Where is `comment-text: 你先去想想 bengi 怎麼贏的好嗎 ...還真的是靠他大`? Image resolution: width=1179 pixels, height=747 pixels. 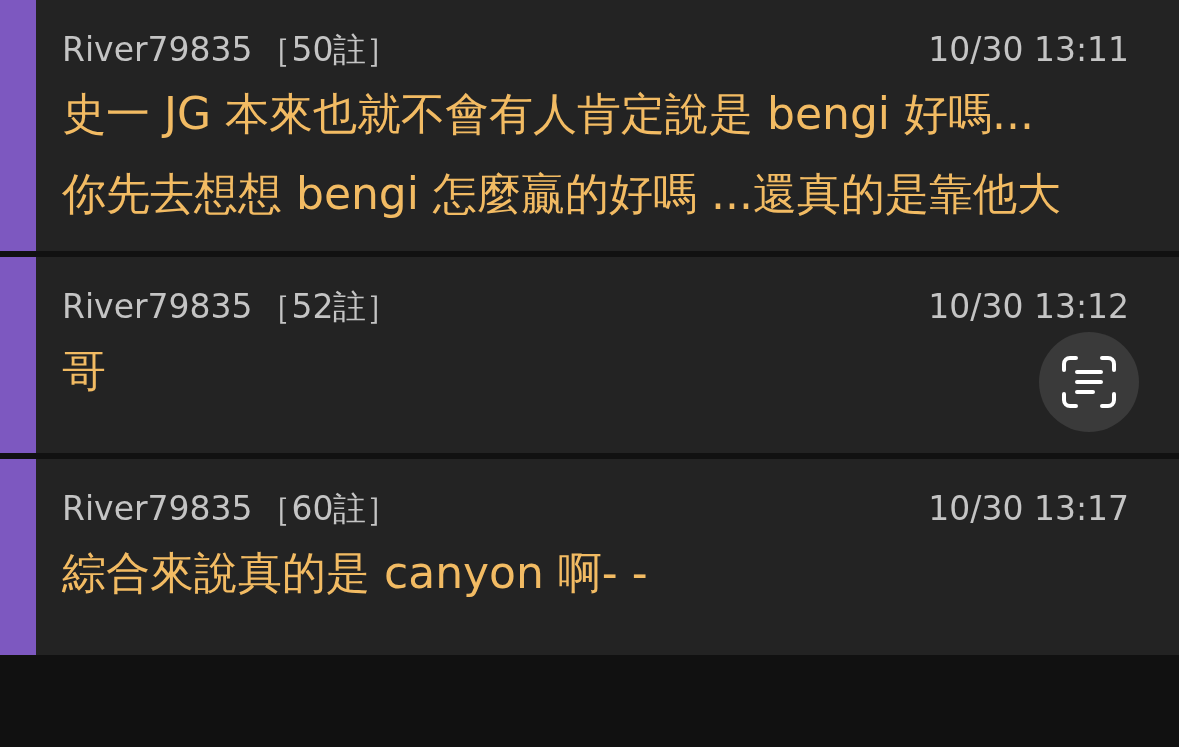
comment-text: 你先去想想 bengi 怎麼贏的好嗎 ...還真的是靠他大 is located at coordinates (562, 194).